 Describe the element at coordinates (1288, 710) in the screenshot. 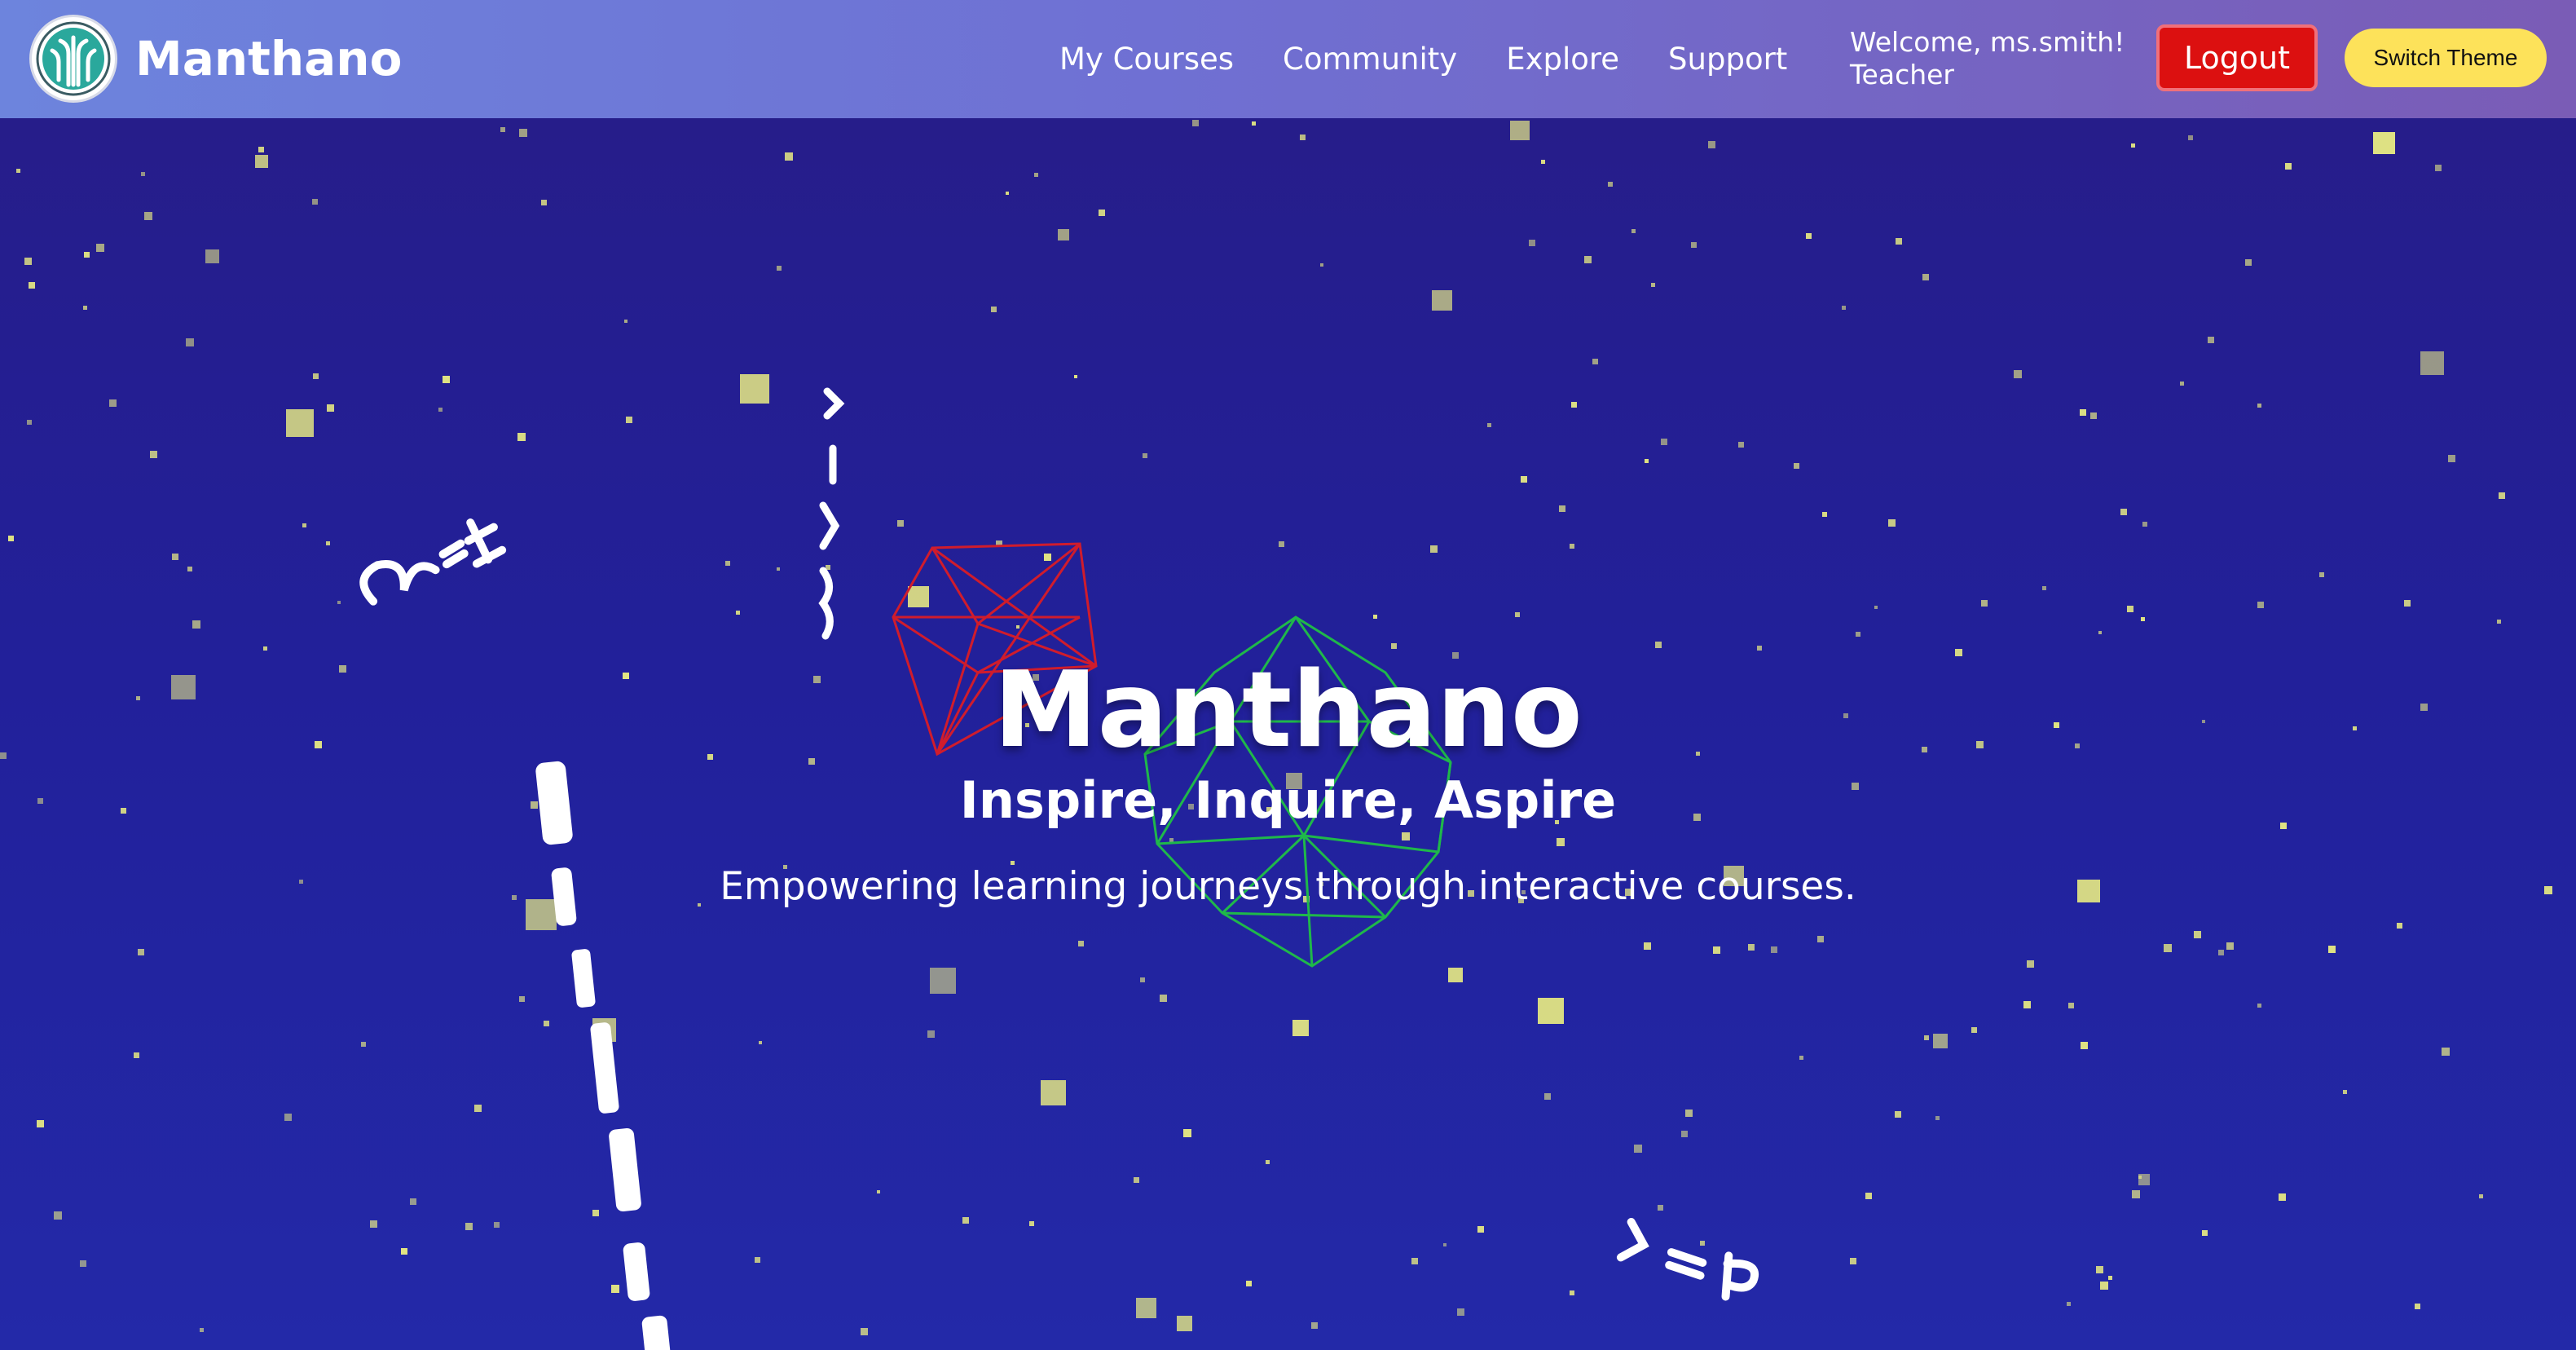

I see `hero-title: Manthano` at that location.